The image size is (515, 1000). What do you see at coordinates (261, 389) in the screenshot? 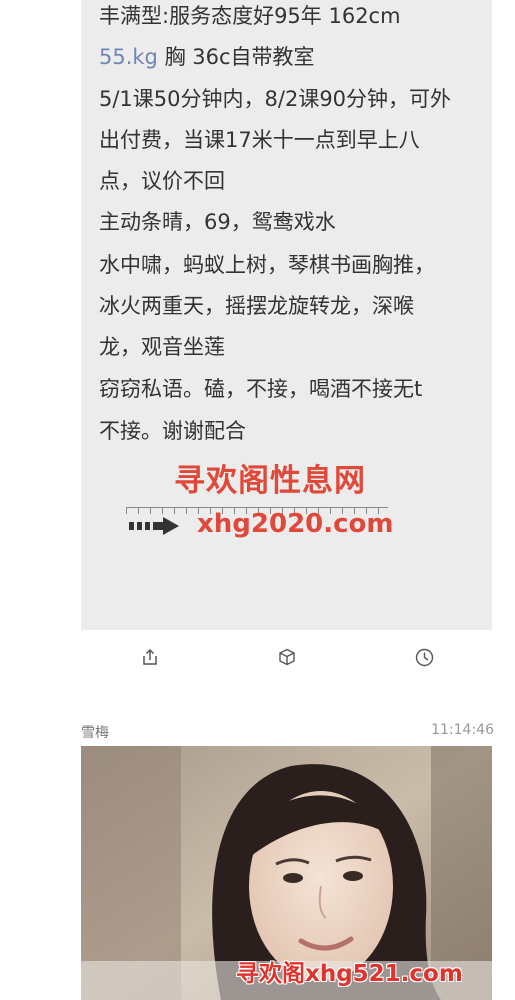
I see `message-line: 窃窃私语。磕，不接，喝酒不接无t` at bounding box center [261, 389].